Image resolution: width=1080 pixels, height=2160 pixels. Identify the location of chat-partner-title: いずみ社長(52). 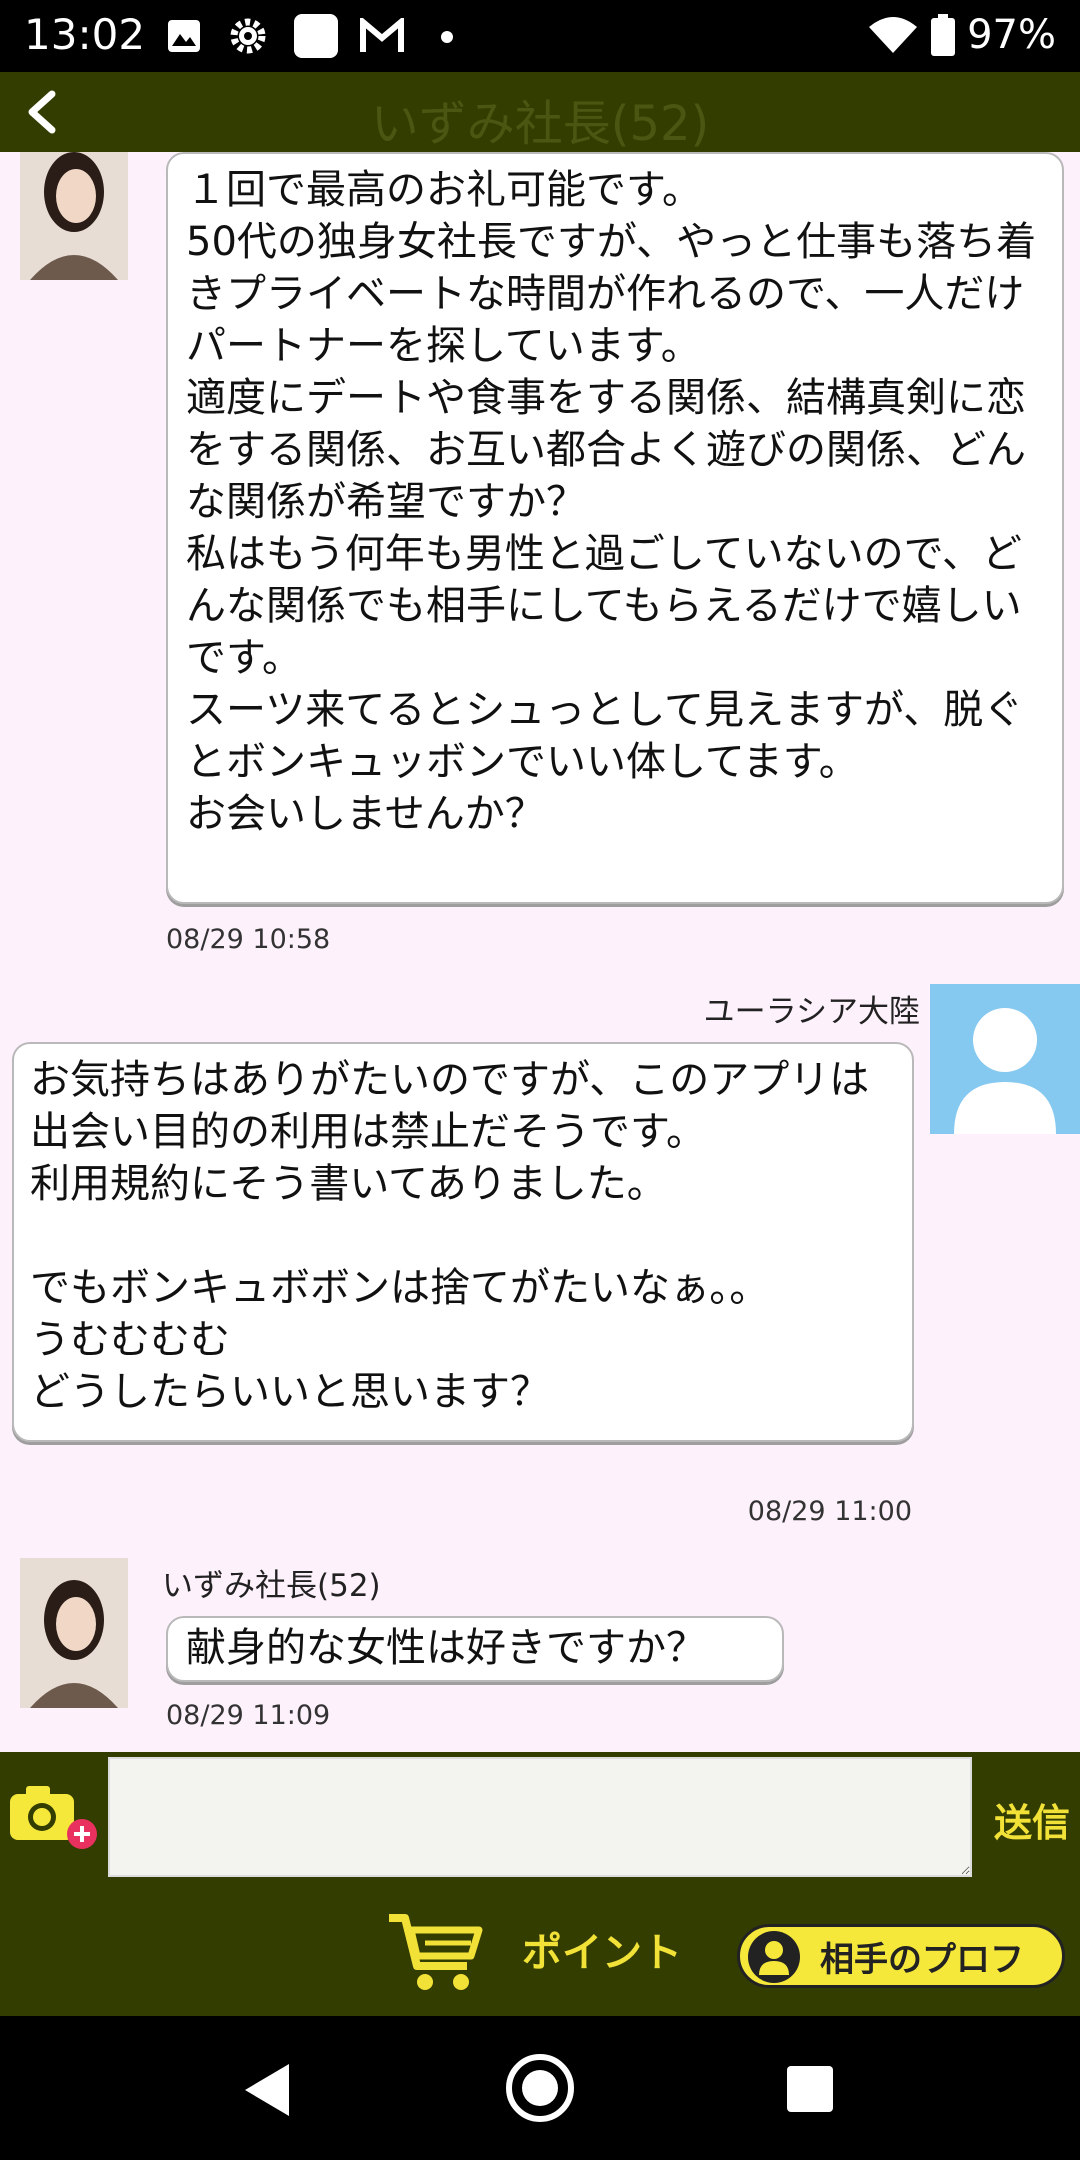
(540, 124).